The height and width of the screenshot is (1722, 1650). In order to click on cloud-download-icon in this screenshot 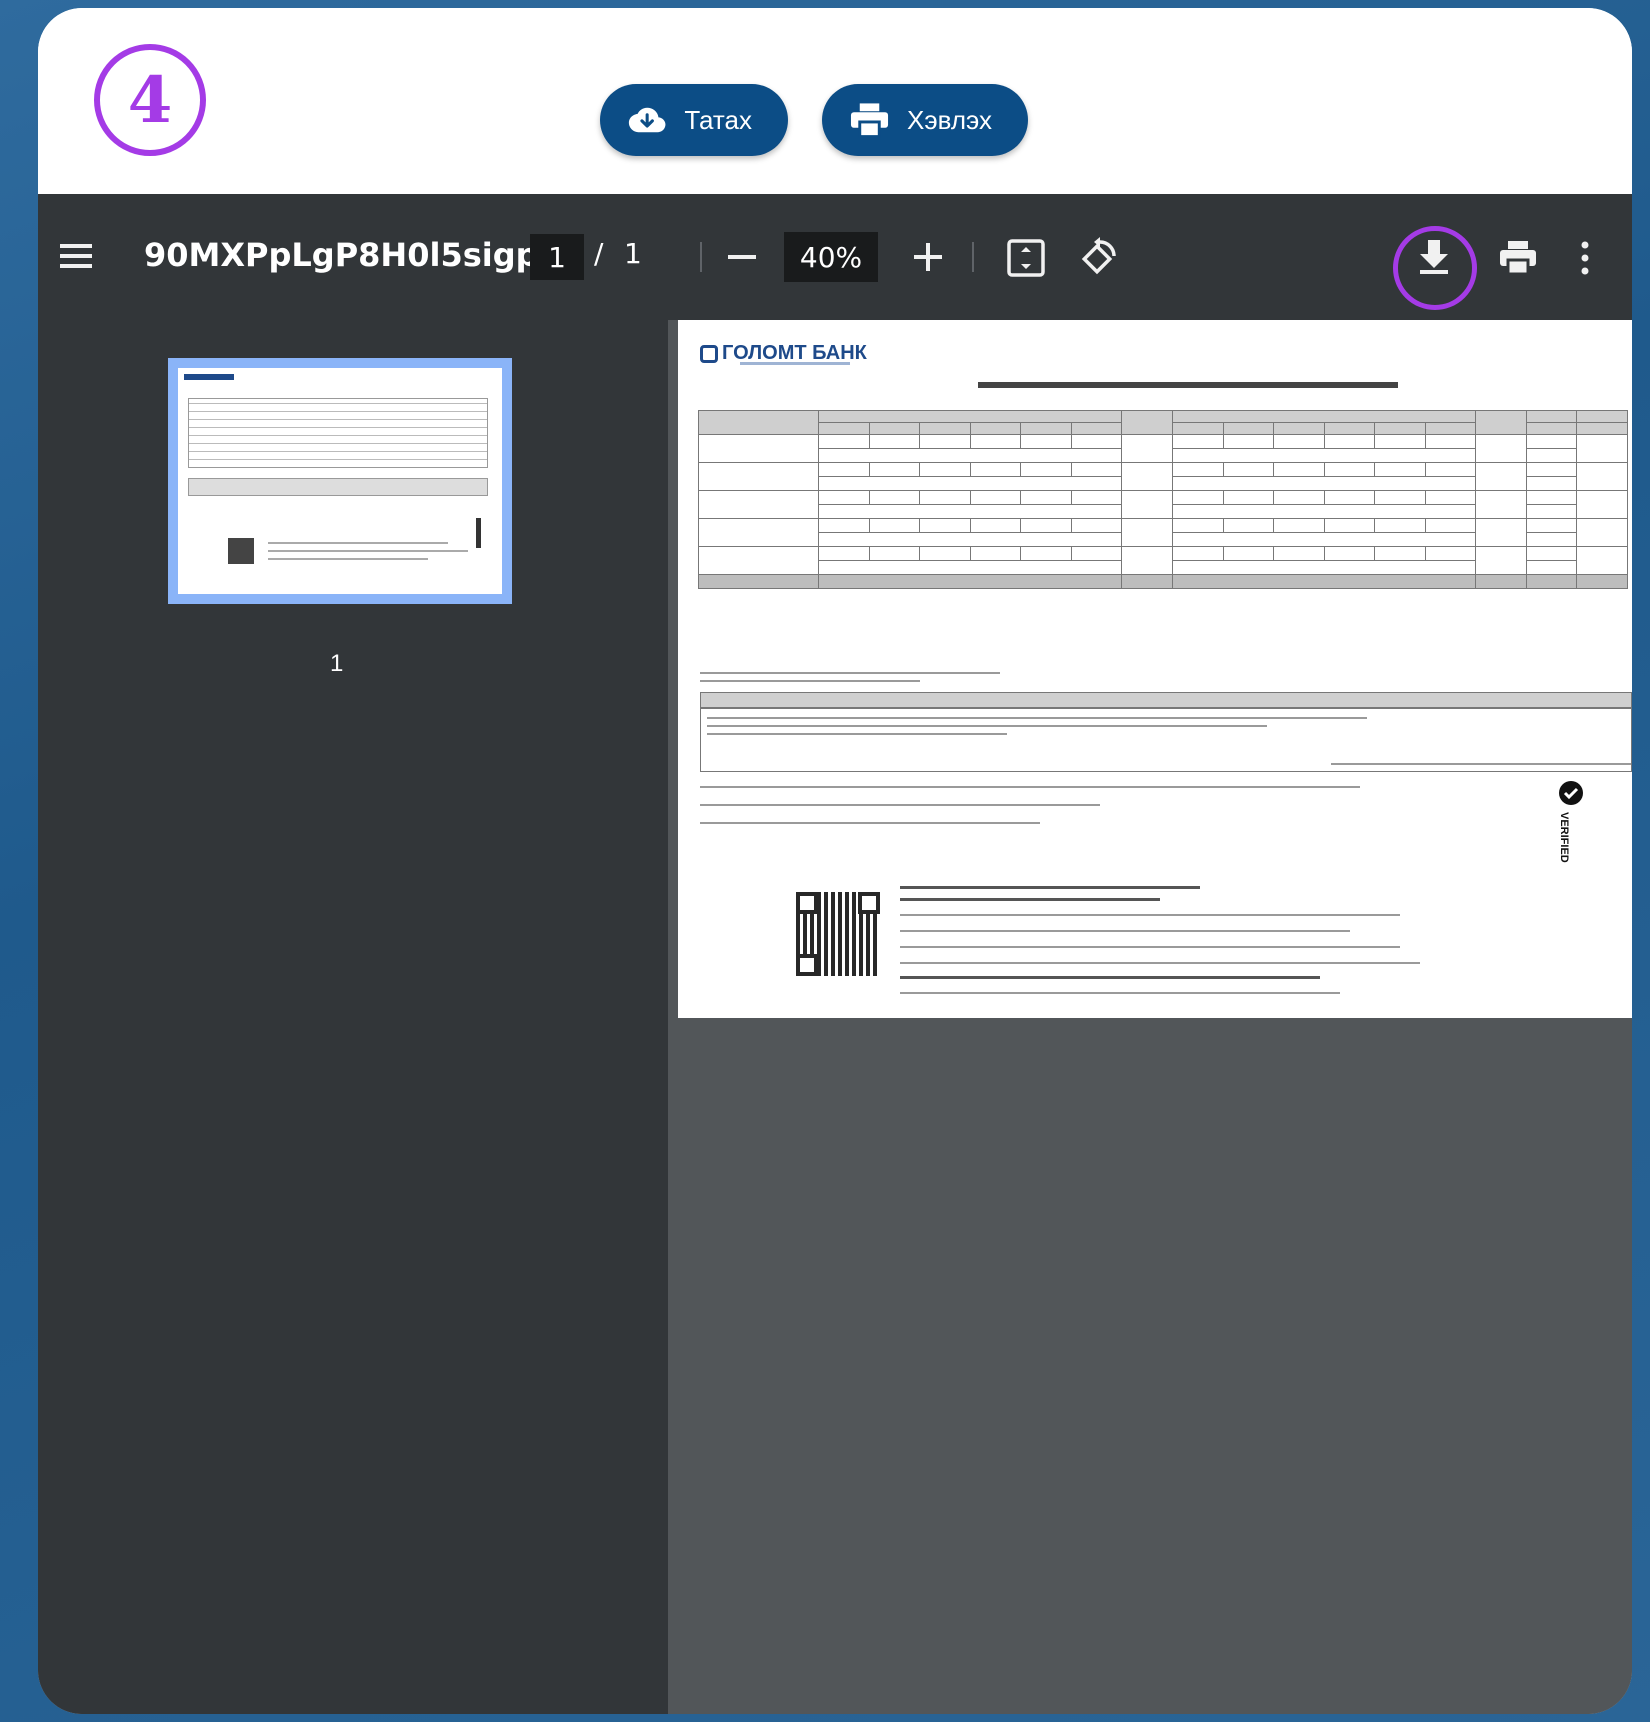, I will do `click(647, 120)`.